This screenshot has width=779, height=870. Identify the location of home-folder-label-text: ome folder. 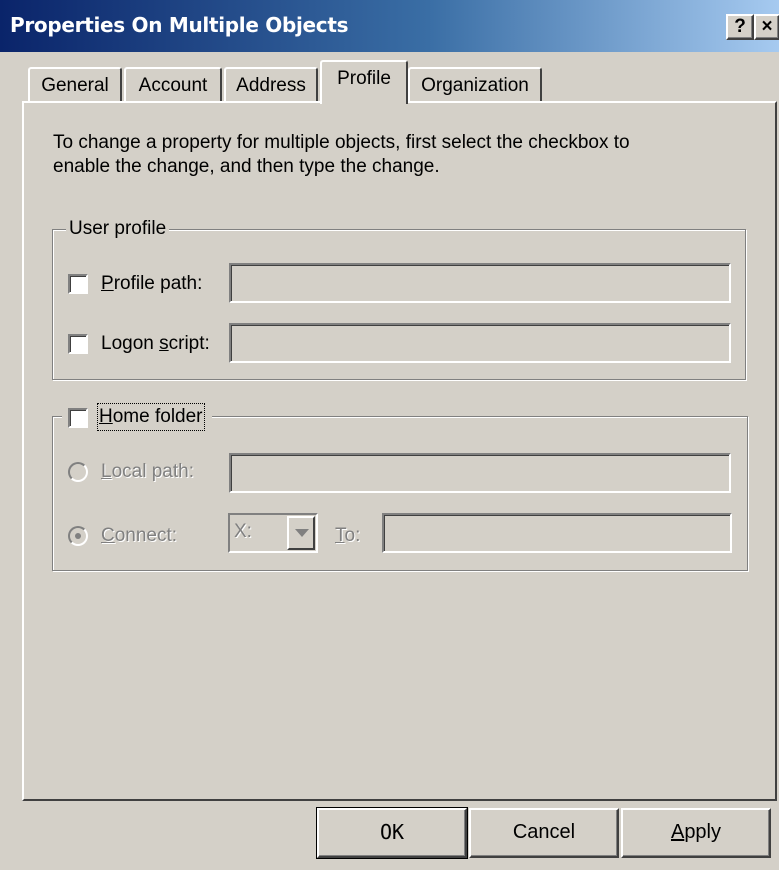
(157, 416).